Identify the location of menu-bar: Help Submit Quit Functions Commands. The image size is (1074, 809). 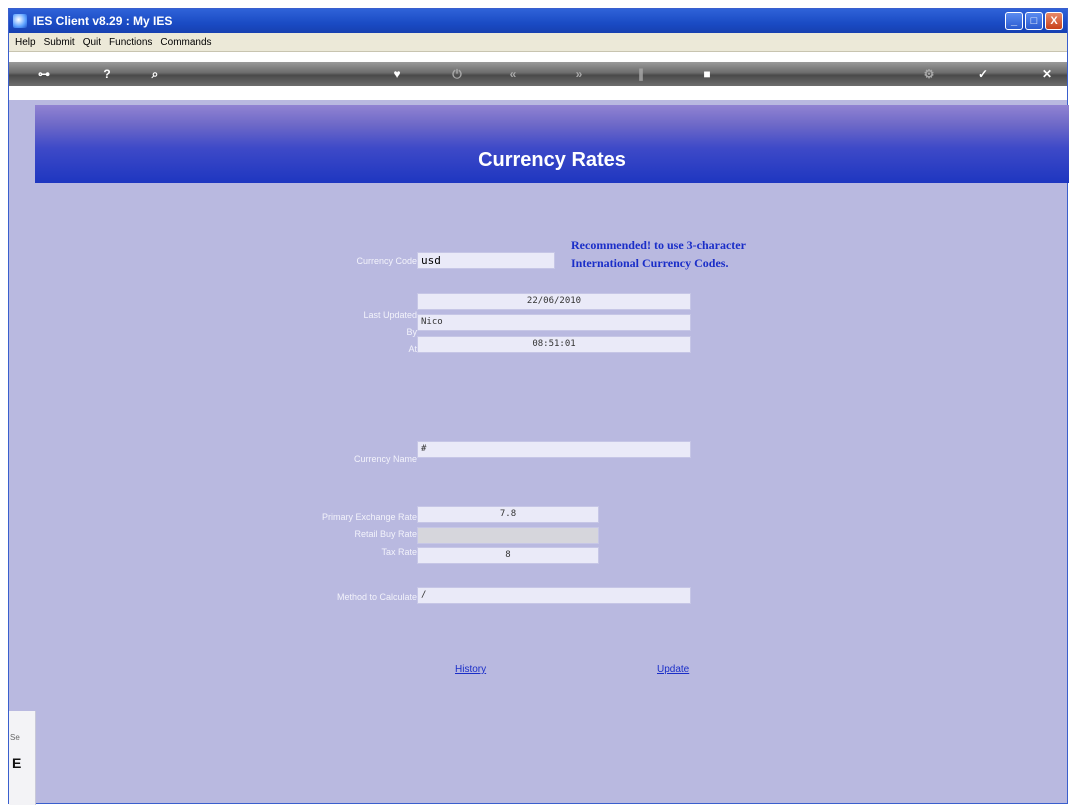
(538, 42).